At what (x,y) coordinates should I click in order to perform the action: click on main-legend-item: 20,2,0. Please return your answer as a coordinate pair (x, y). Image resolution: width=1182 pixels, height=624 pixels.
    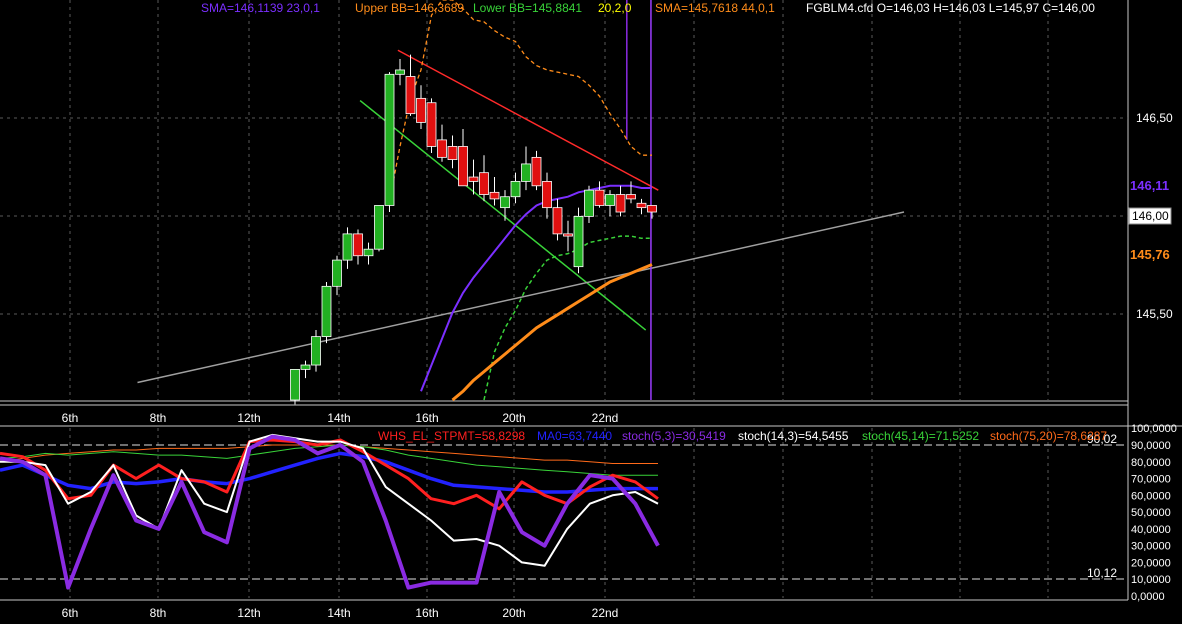
    Looking at the image, I should click on (615, 8).